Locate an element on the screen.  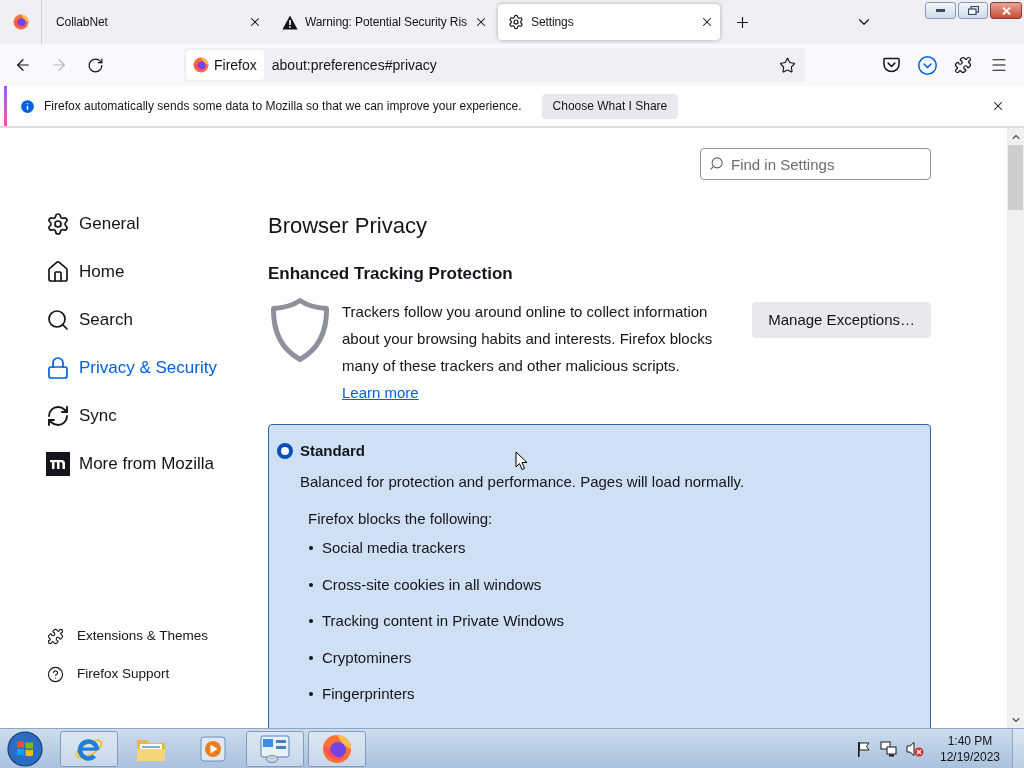
browser-tab: Settings is located at coordinates (609, 22).